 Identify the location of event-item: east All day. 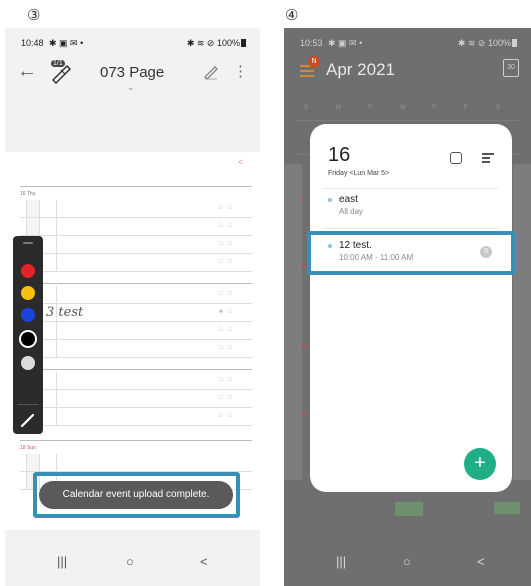
(411, 207).